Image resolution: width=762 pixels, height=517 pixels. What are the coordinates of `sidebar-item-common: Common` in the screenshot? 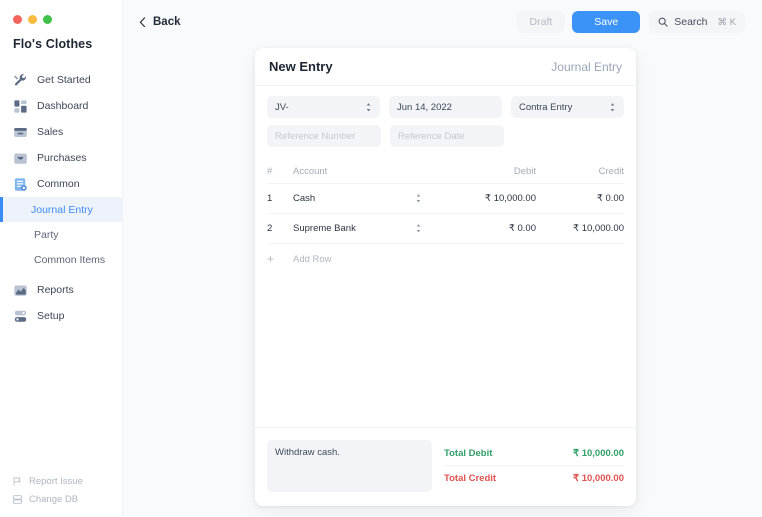 It's located at (61, 184).